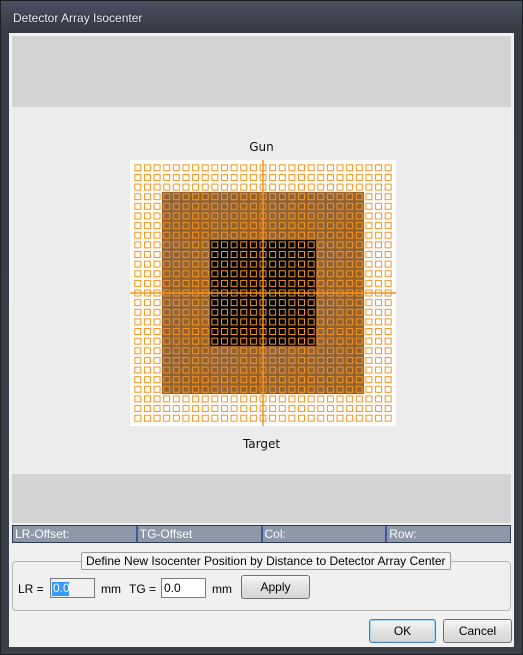  Describe the element at coordinates (261, 147) in the screenshot. I see `gun-label: Gun` at that location.